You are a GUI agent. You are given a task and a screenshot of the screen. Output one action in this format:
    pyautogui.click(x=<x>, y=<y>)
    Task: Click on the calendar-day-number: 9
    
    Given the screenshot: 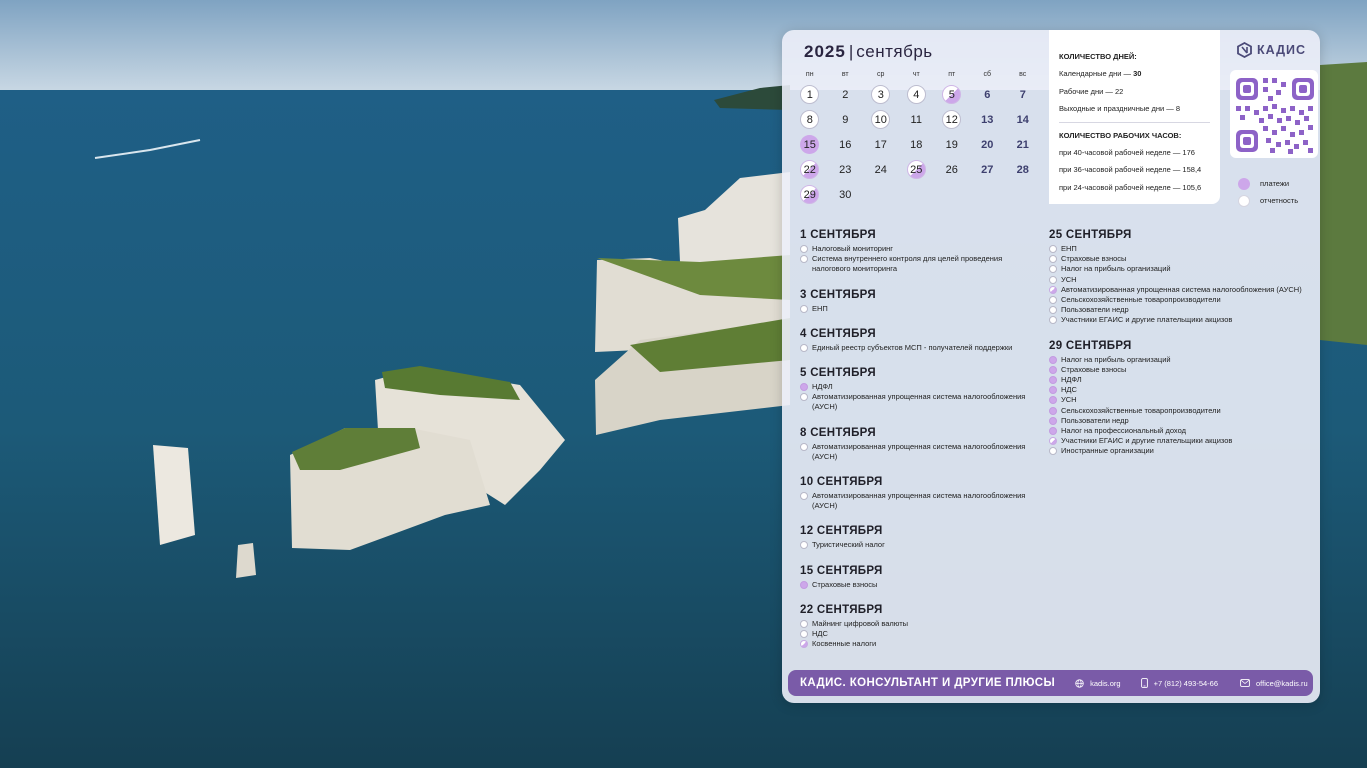 What is the action you would take?
    pyautogui.click(x=845, y=119)
    